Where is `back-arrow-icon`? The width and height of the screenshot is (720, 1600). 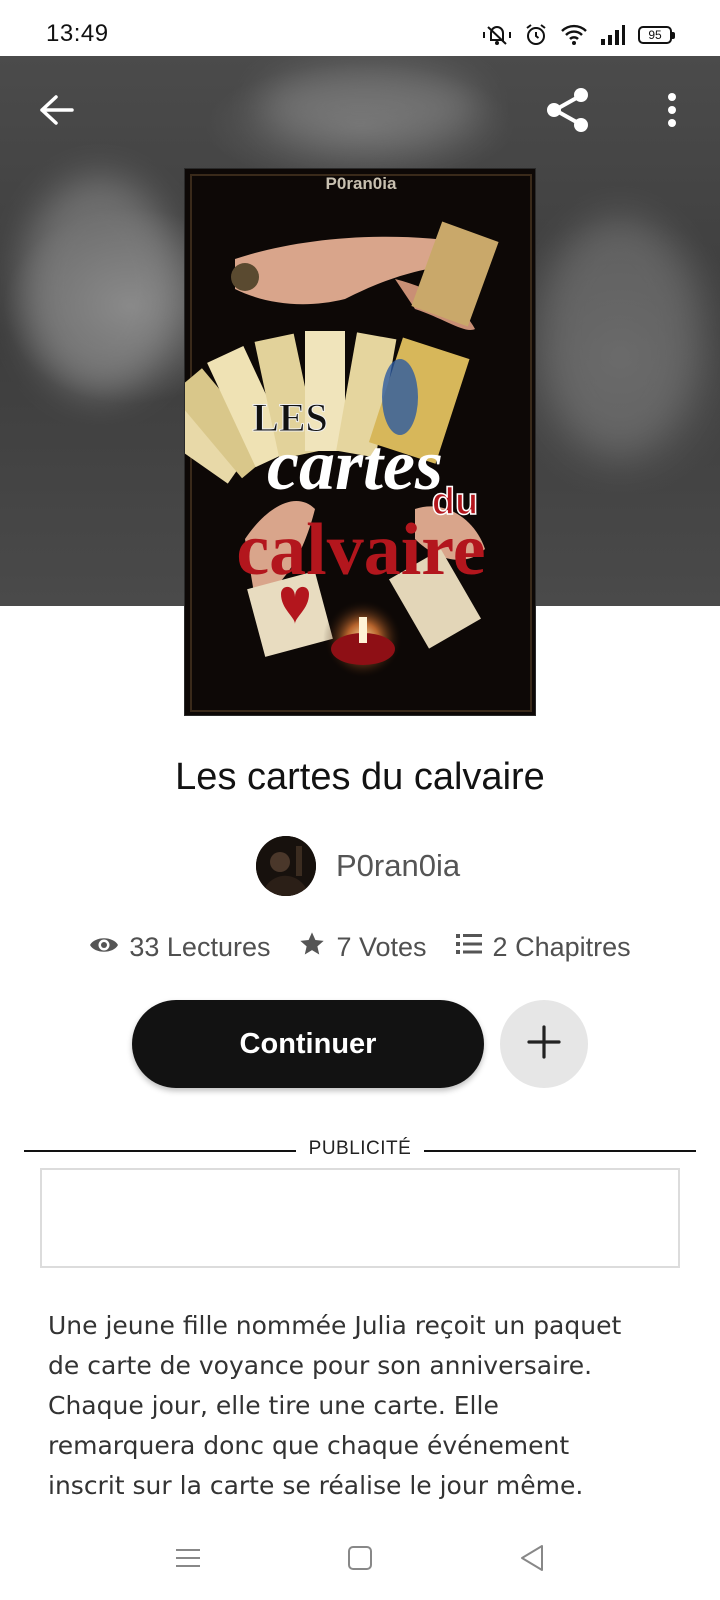
back-arrow-icon is located at coordinates (56, 112).